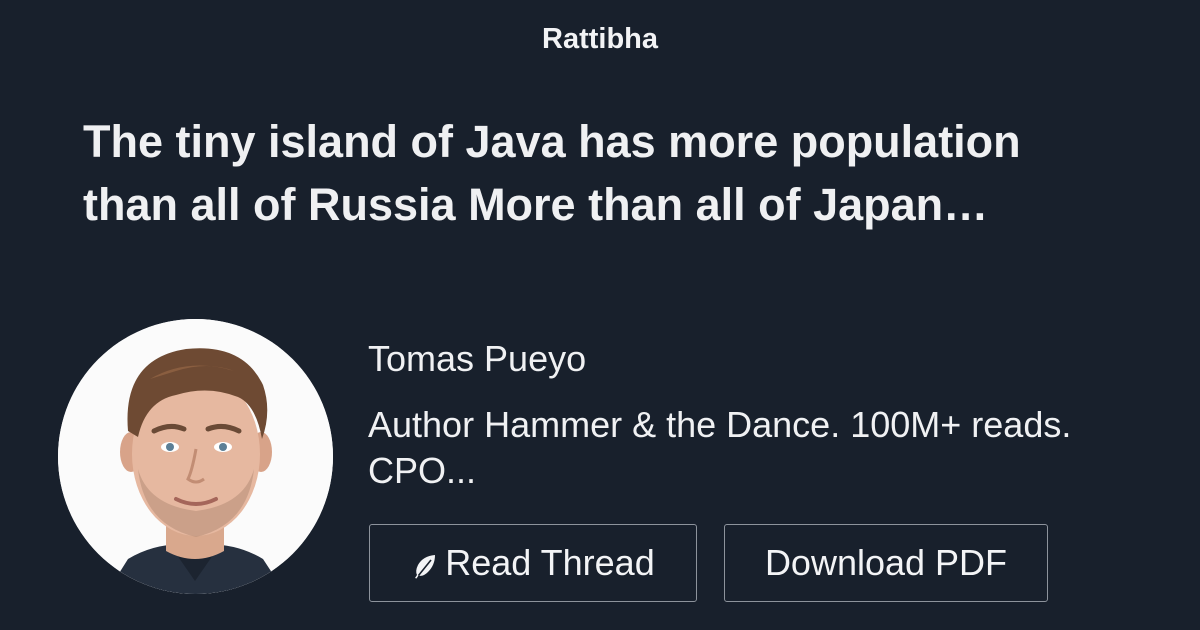 The width and height of the screenshot is (1200, 630). What do you see at coordinates (195, 456) in the screenshot?
I see `author-avatar` at bounding box center [195, 456].